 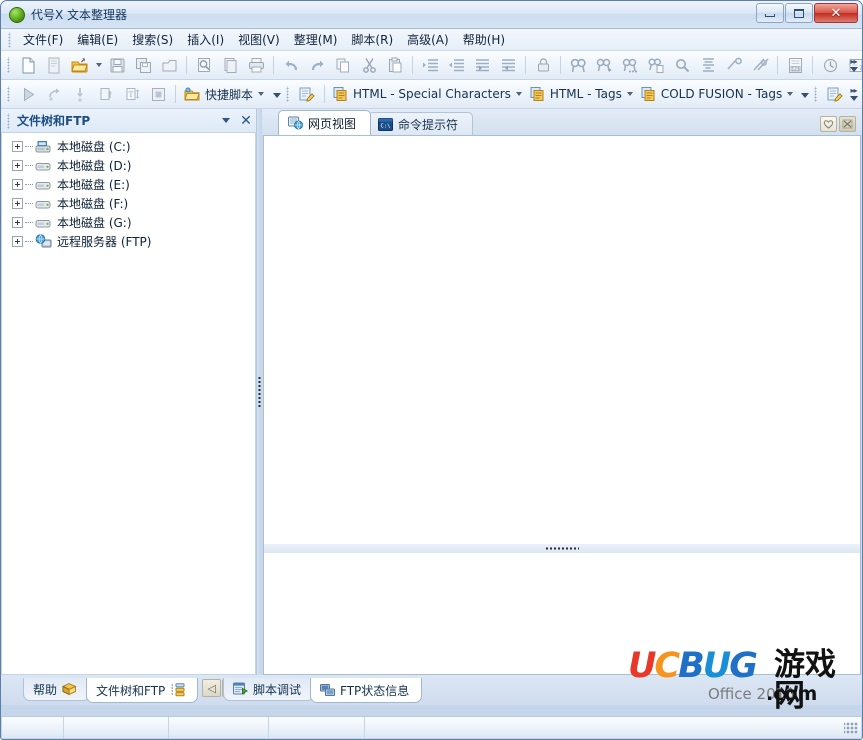 I want to click on html-special-characters-dropdown: HTML - Special Characters, so click(x=427, y=94).